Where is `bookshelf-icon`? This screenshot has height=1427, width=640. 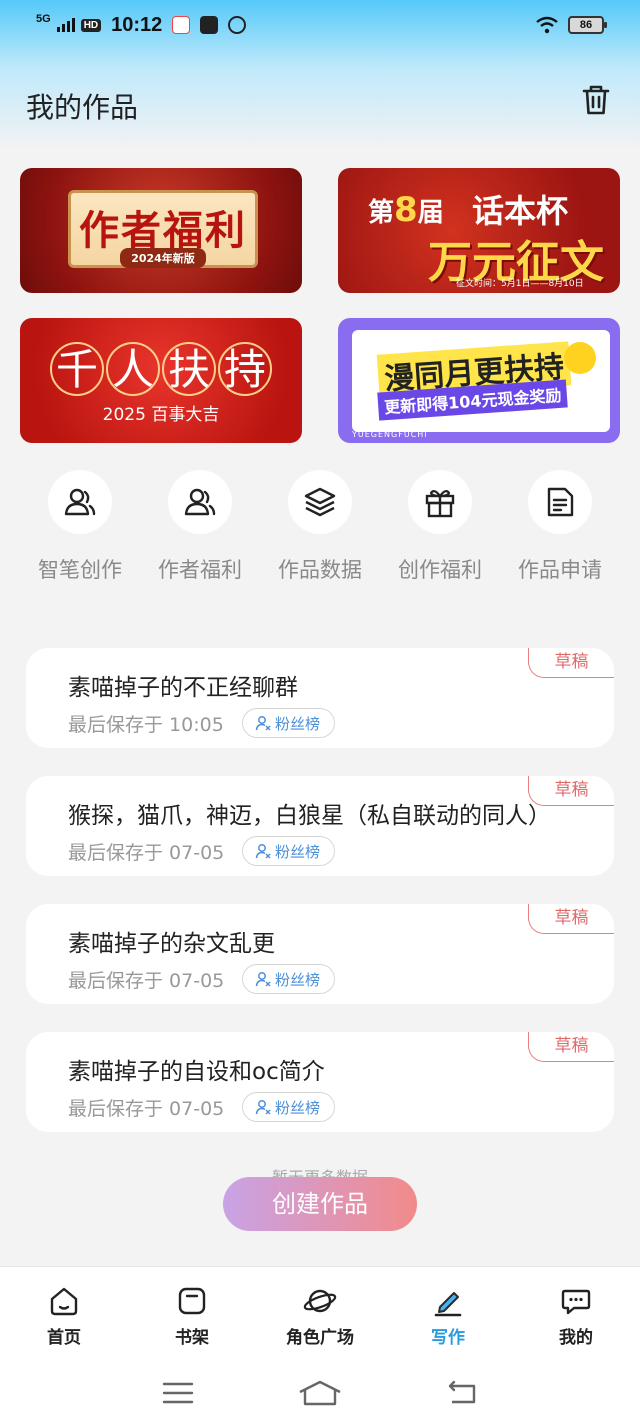 bookshelf-icon is located at coordinates (192, 1301).